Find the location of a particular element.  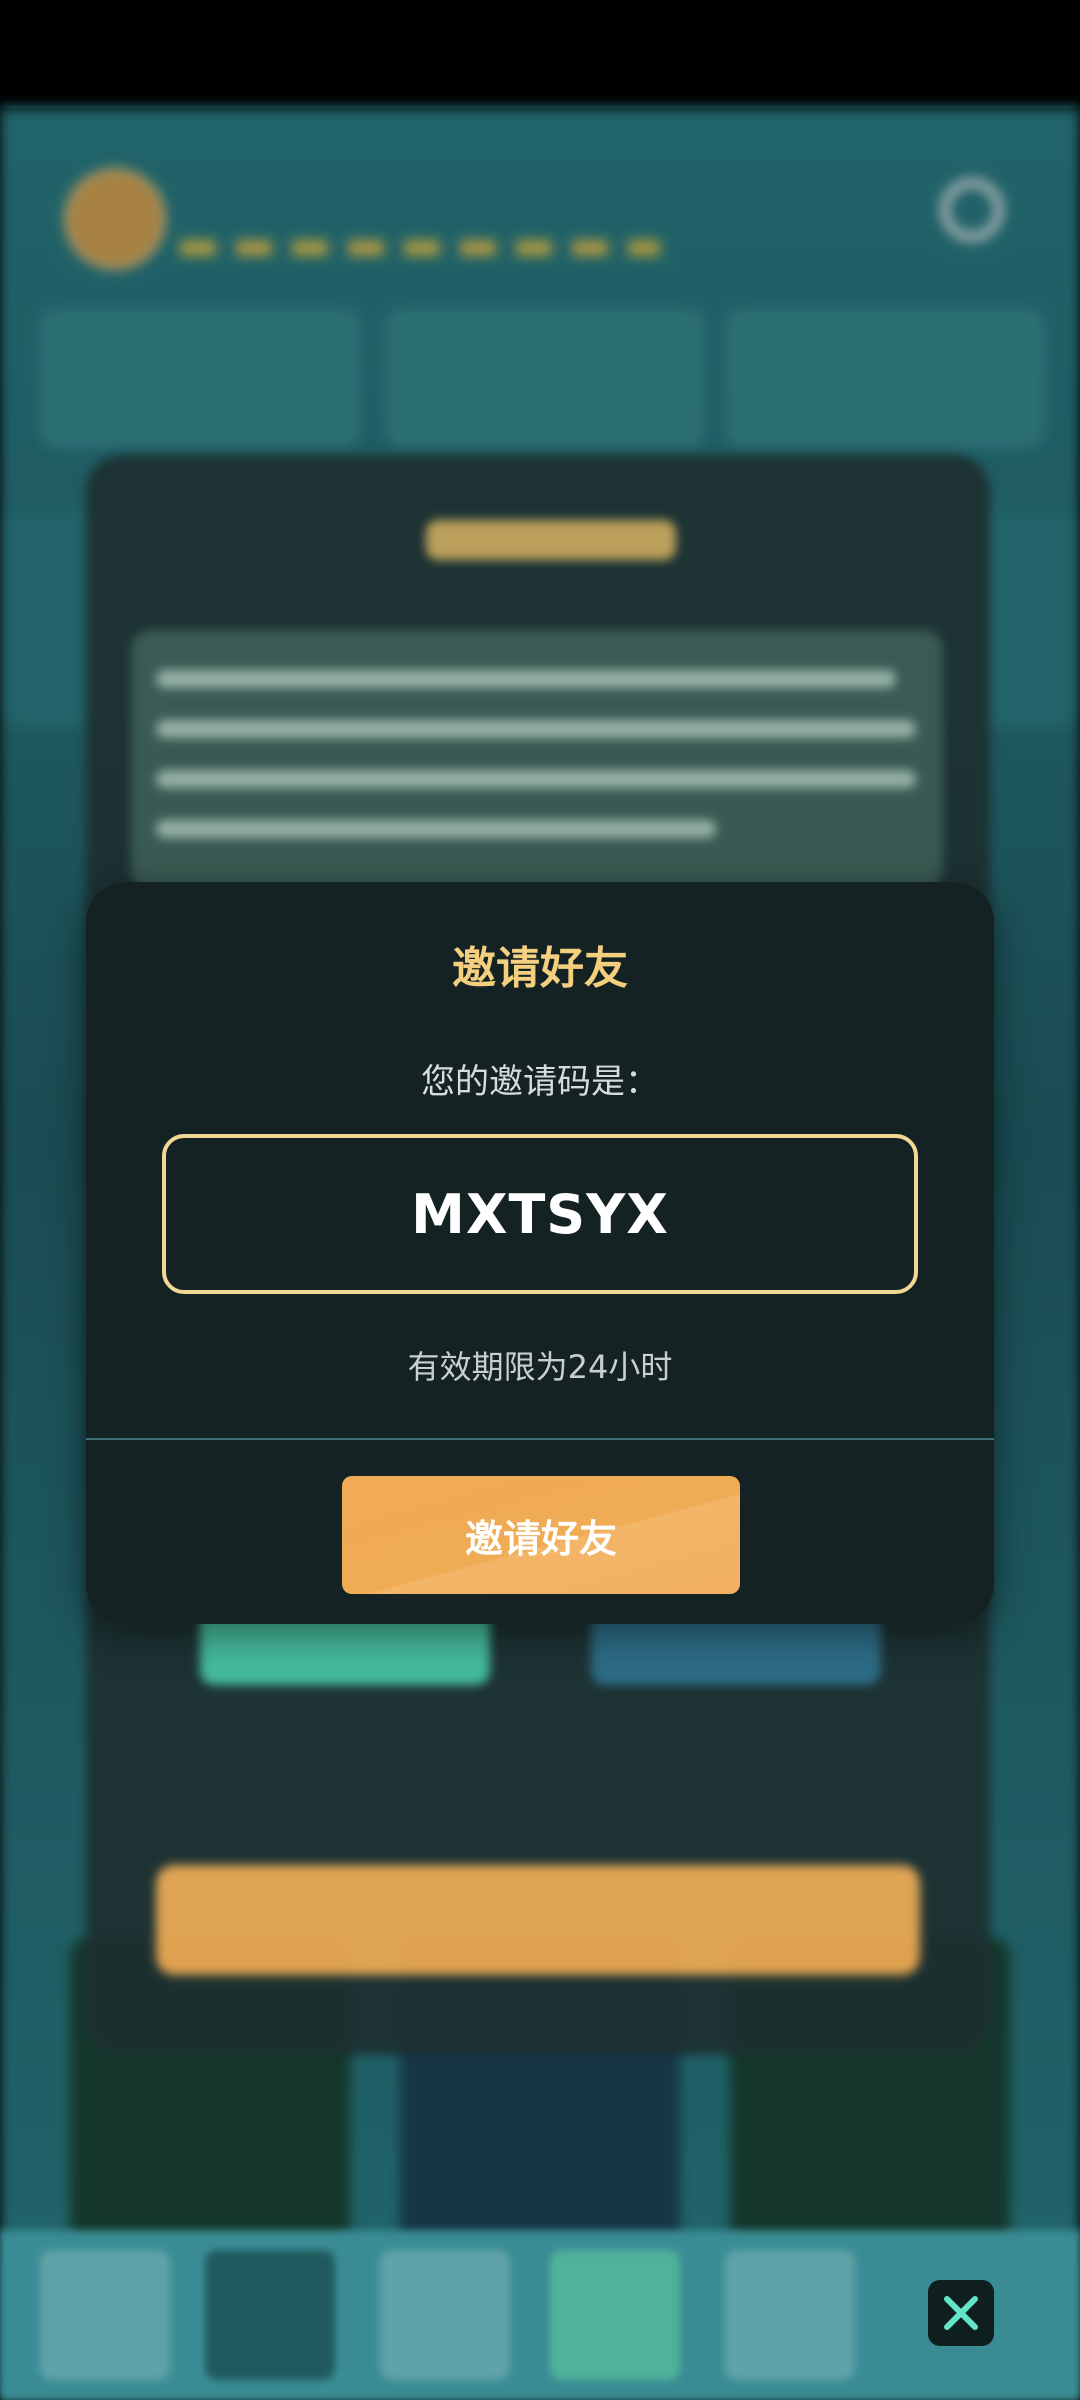

dialog-title: 邀请好友 is located at coordinates (540, 968).